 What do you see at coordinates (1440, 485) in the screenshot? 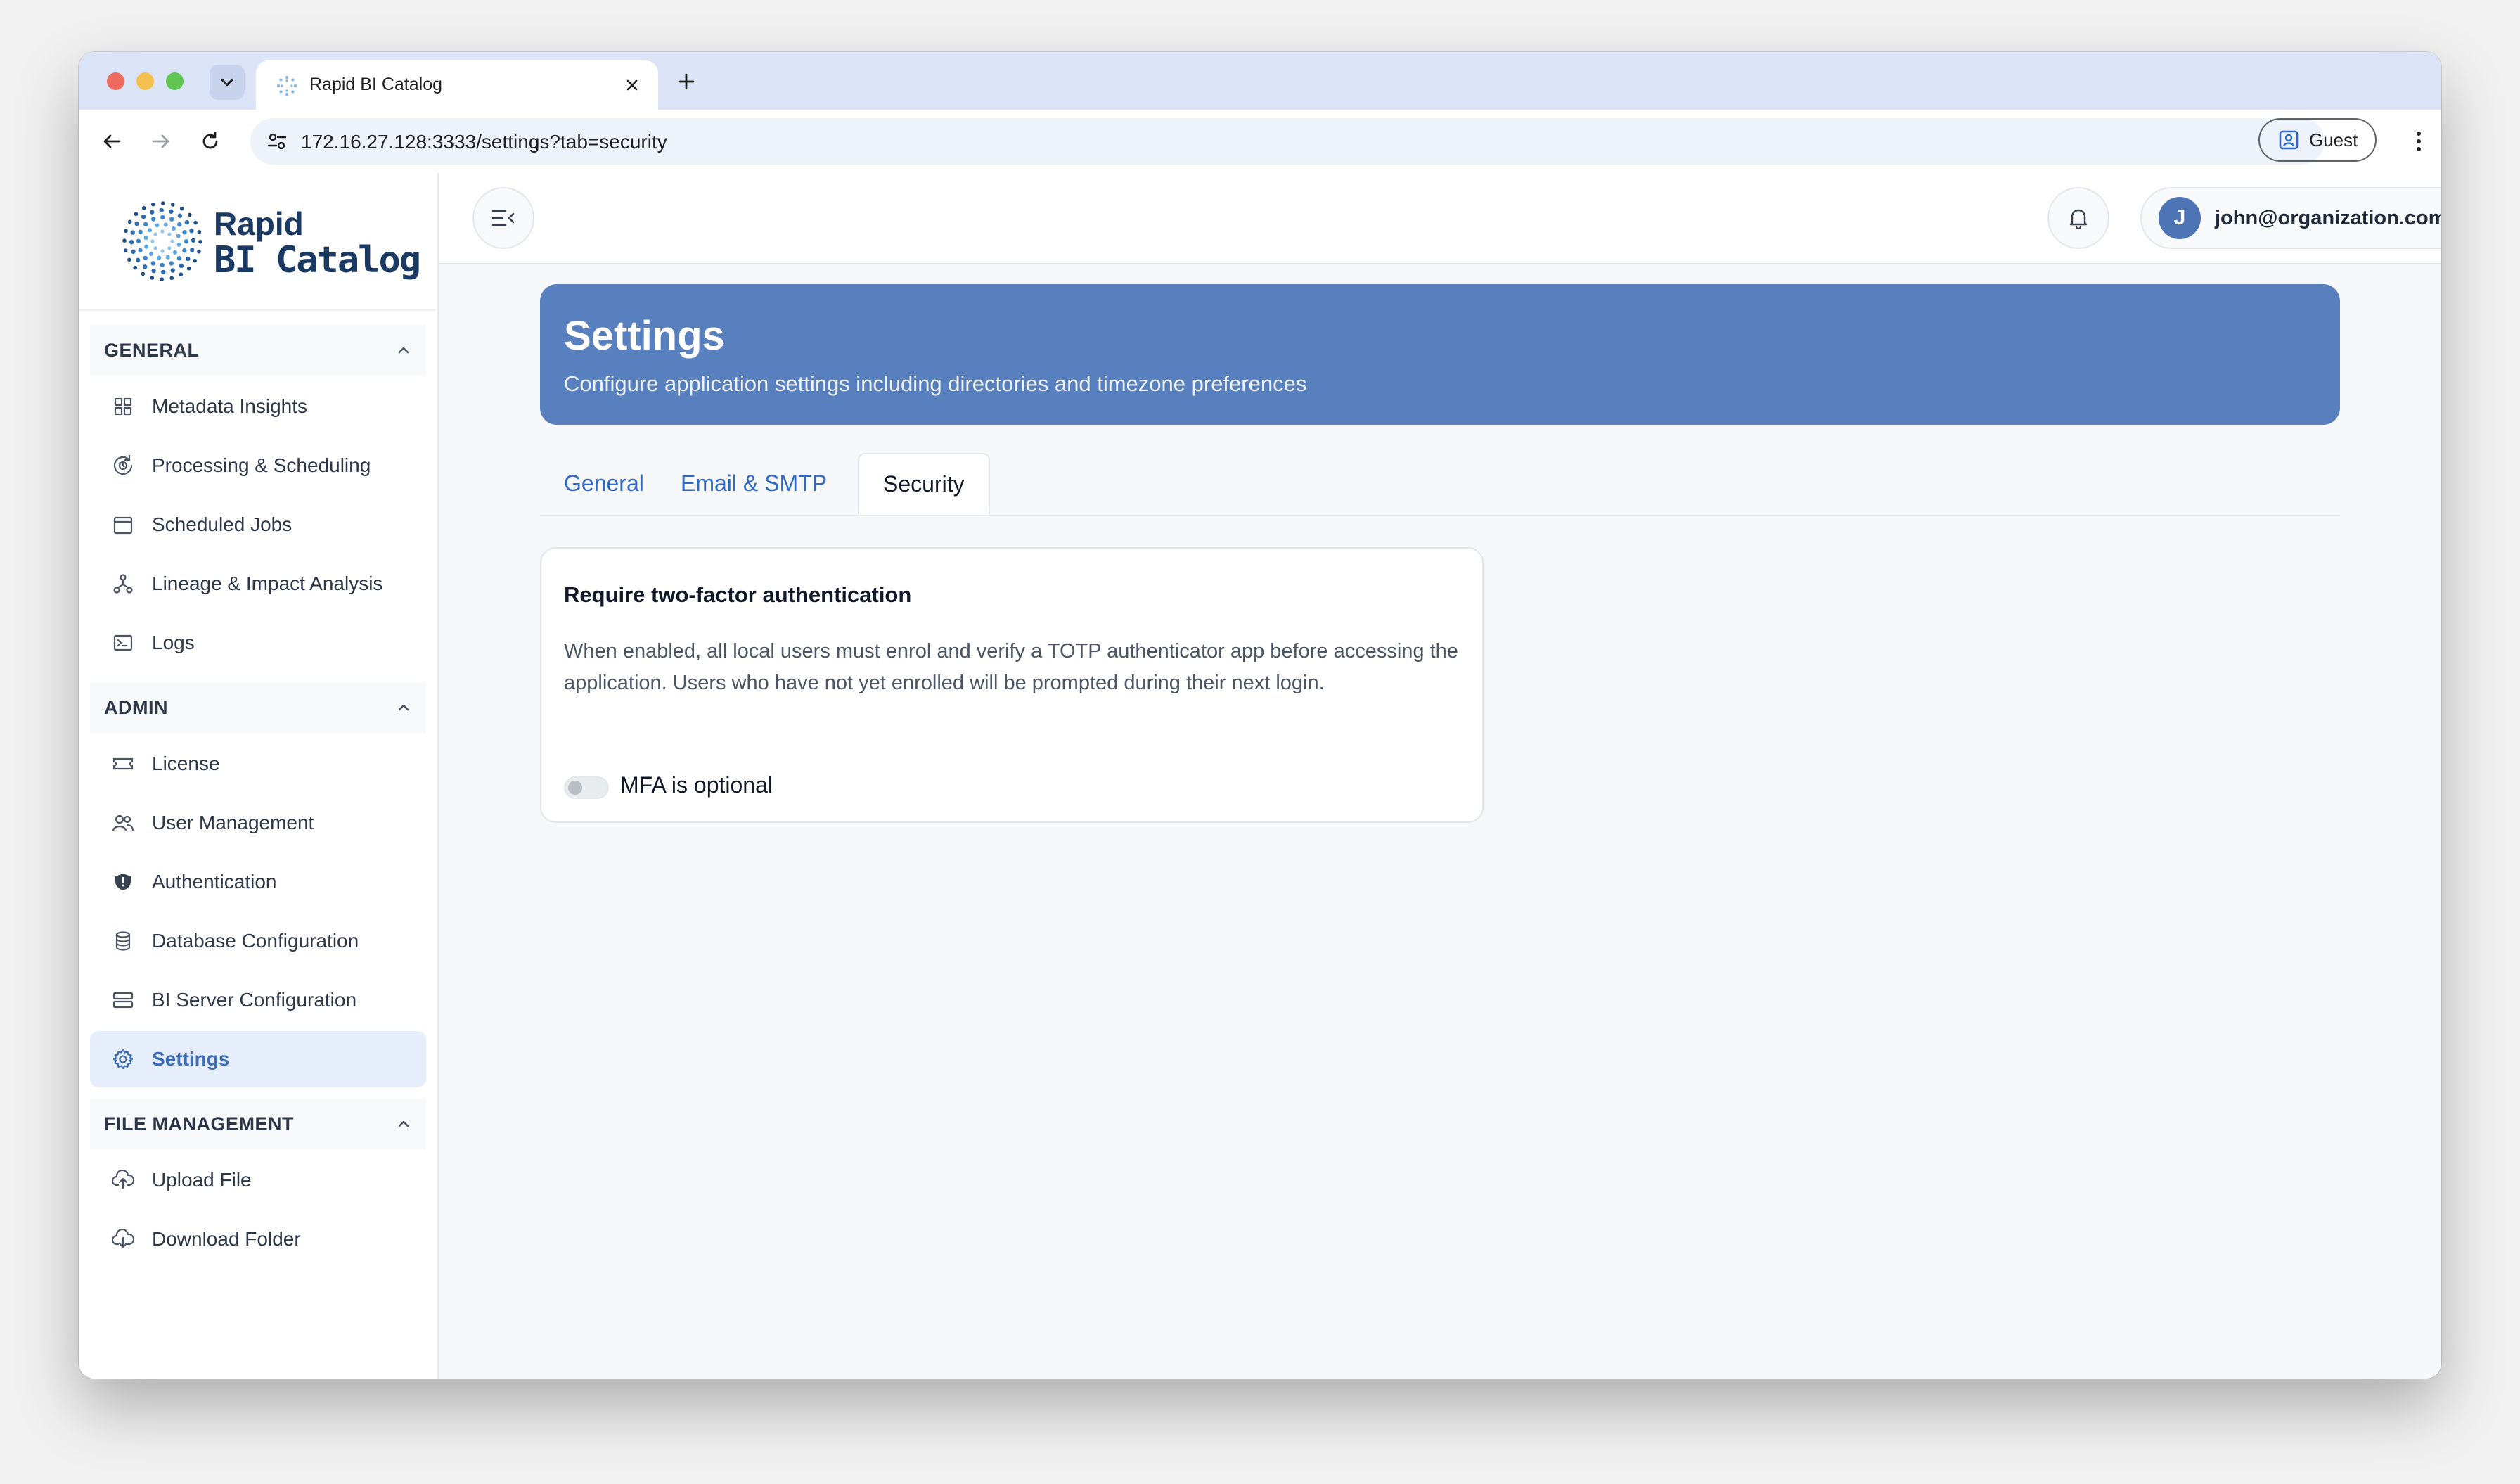
I see `settings-tabs: General Email & SMTP Security` at bounding box center [1440, 485].